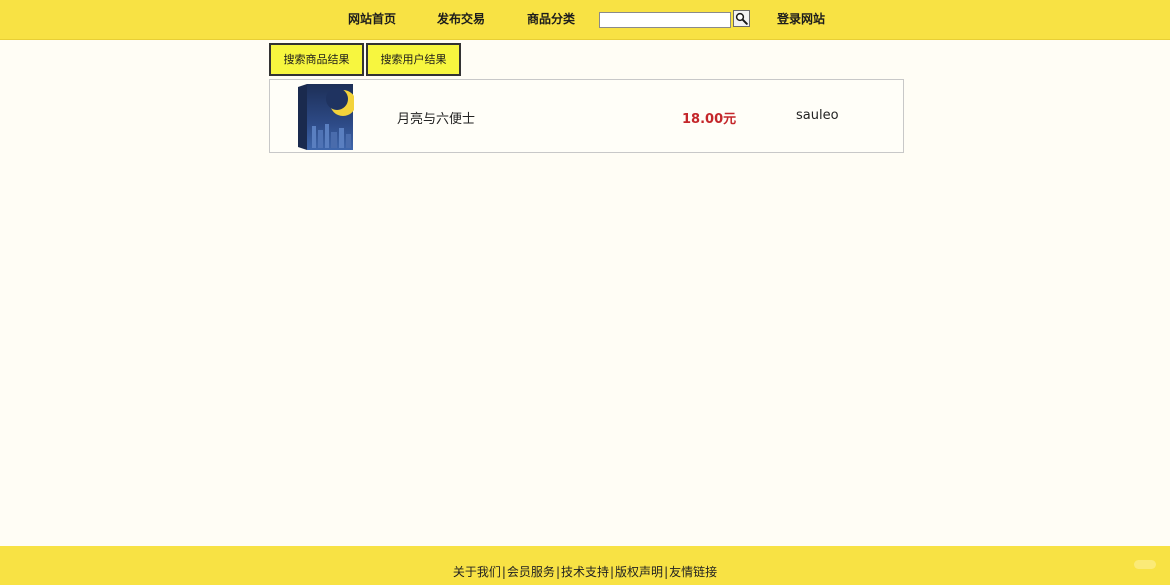 This screenshot has height=585, width=1170. Describe the element at coordinates (709, 119) in the screenshot. I see `item-price: 18.00元` at that location.